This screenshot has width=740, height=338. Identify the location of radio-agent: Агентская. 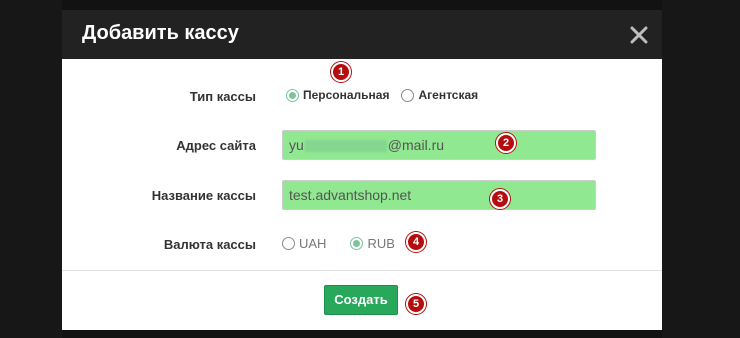
(439, 95).